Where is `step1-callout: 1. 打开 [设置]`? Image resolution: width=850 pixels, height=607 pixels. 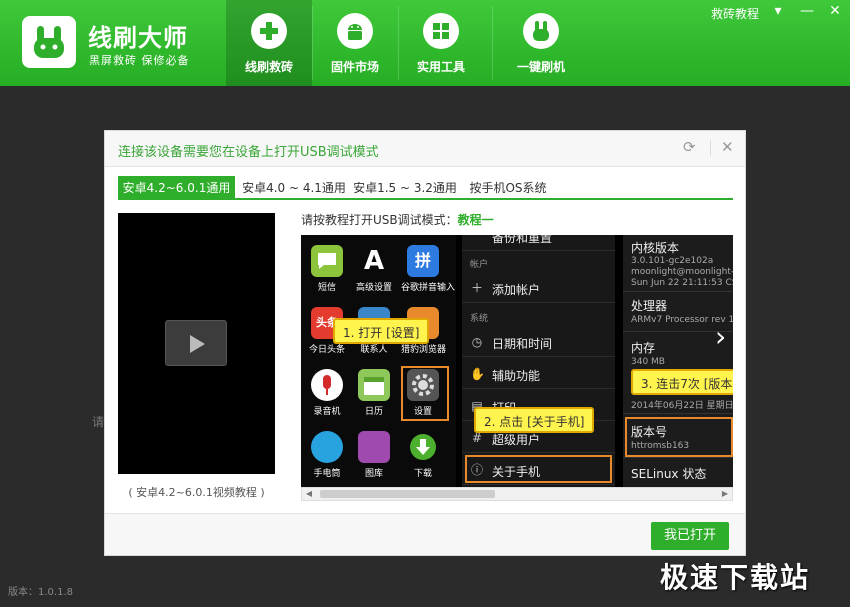 step1-callout: 1. 打开 [设置] is located at coordinates (381, 331).